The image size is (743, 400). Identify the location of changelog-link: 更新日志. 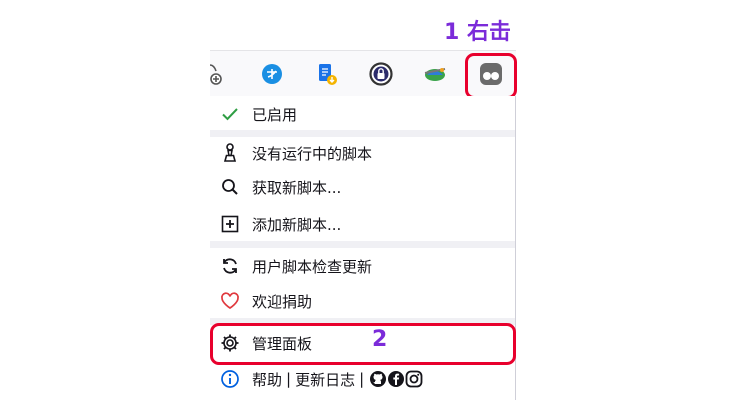
(325, 379).